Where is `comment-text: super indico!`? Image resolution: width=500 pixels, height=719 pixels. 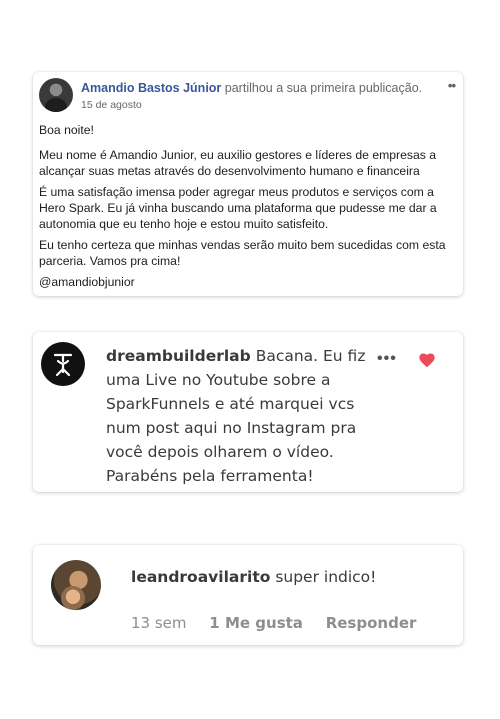 comment-text: super indico! is located at coordinates (326, 577).